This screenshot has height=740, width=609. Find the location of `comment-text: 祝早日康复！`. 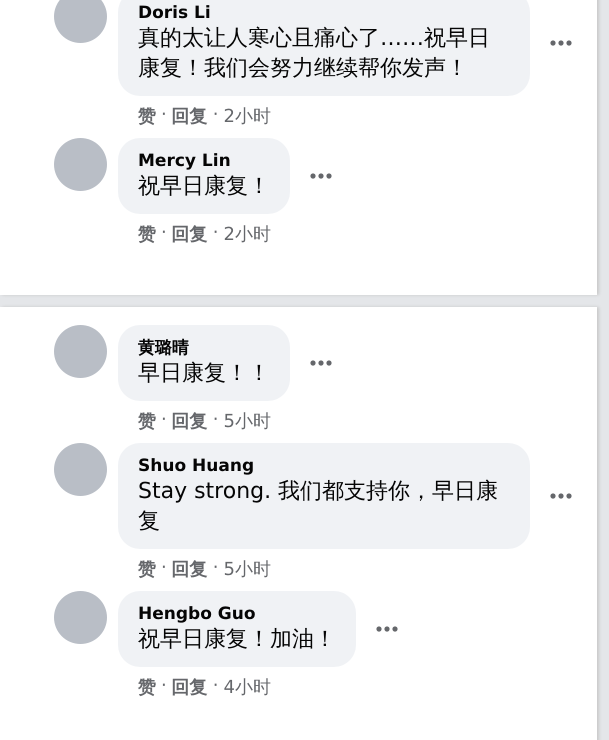

comment-text: 祝早日康复！ is located at coordinates (204, 187).